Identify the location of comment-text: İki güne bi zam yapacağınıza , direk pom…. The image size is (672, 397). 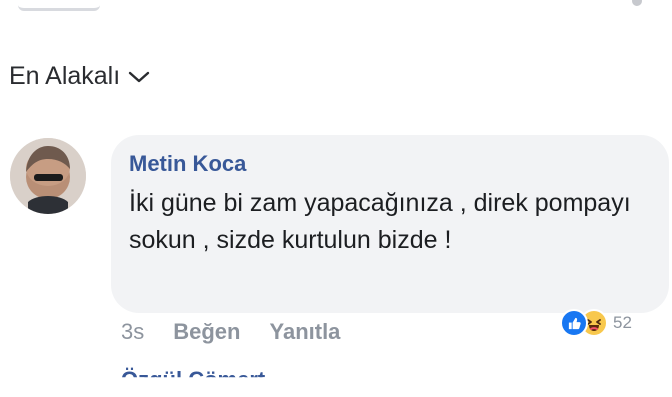
(380, 221).